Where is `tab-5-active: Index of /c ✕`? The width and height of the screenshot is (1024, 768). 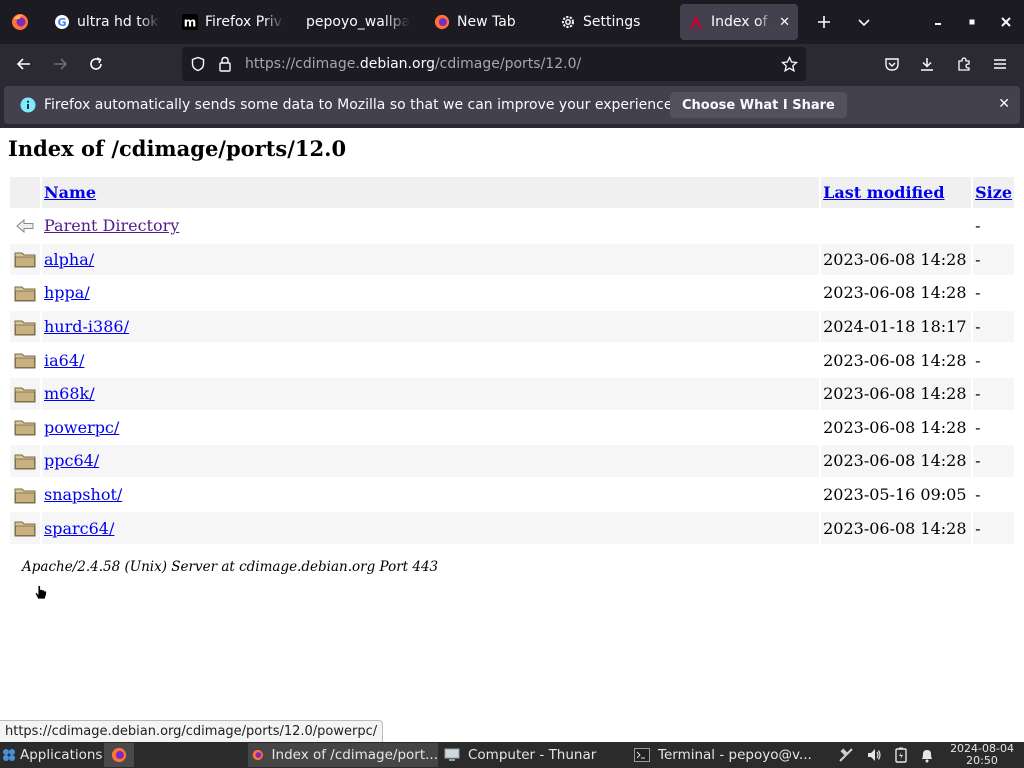 tab-5-active: Index of /c ✕ is located at coordinates (739, 22).